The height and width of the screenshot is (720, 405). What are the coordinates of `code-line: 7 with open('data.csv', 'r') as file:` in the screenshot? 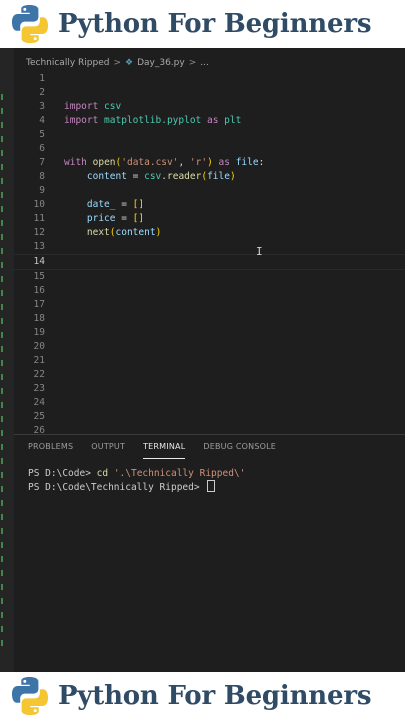 It's located at (209, 163).